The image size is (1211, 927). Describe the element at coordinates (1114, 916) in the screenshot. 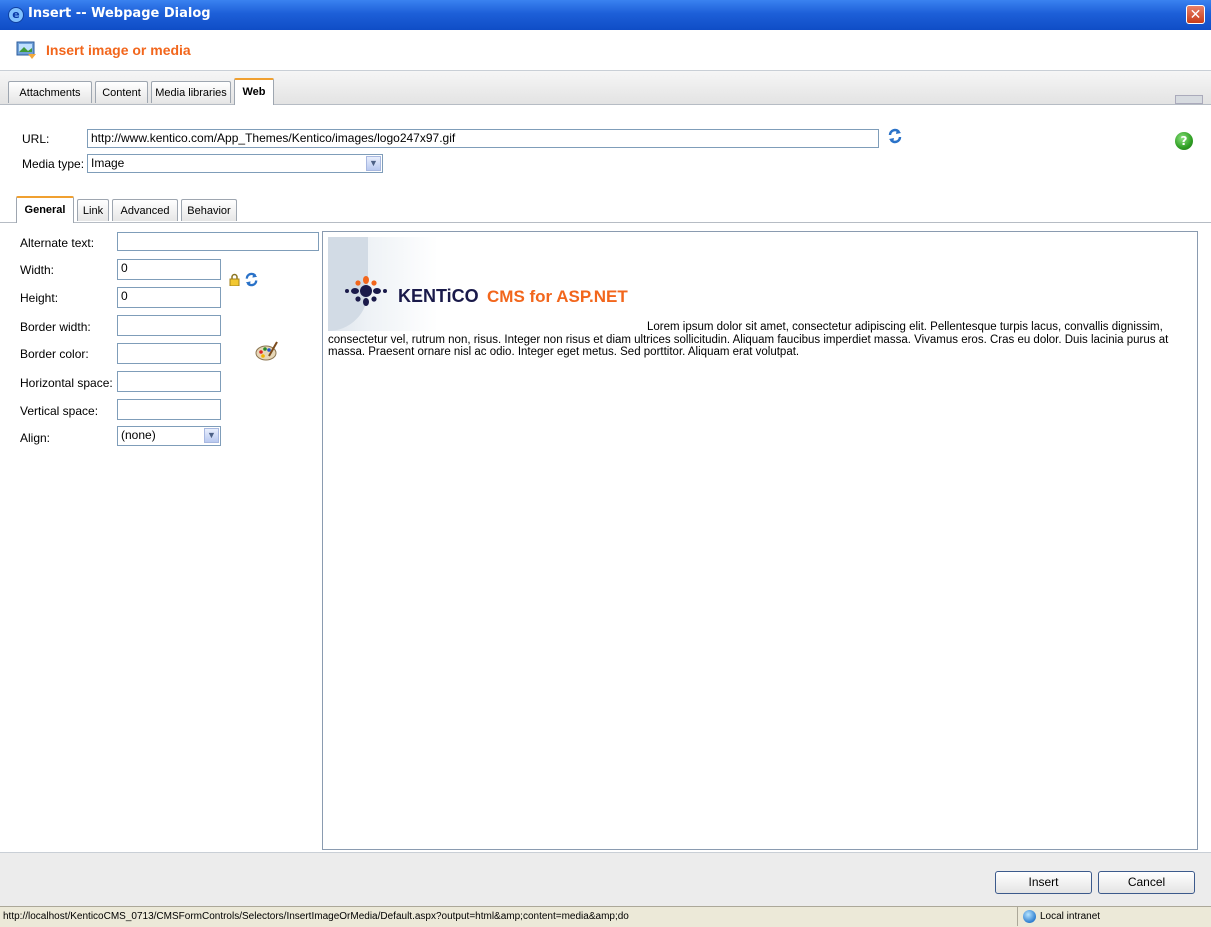

I see `security-zone: Local intranet` at that location.